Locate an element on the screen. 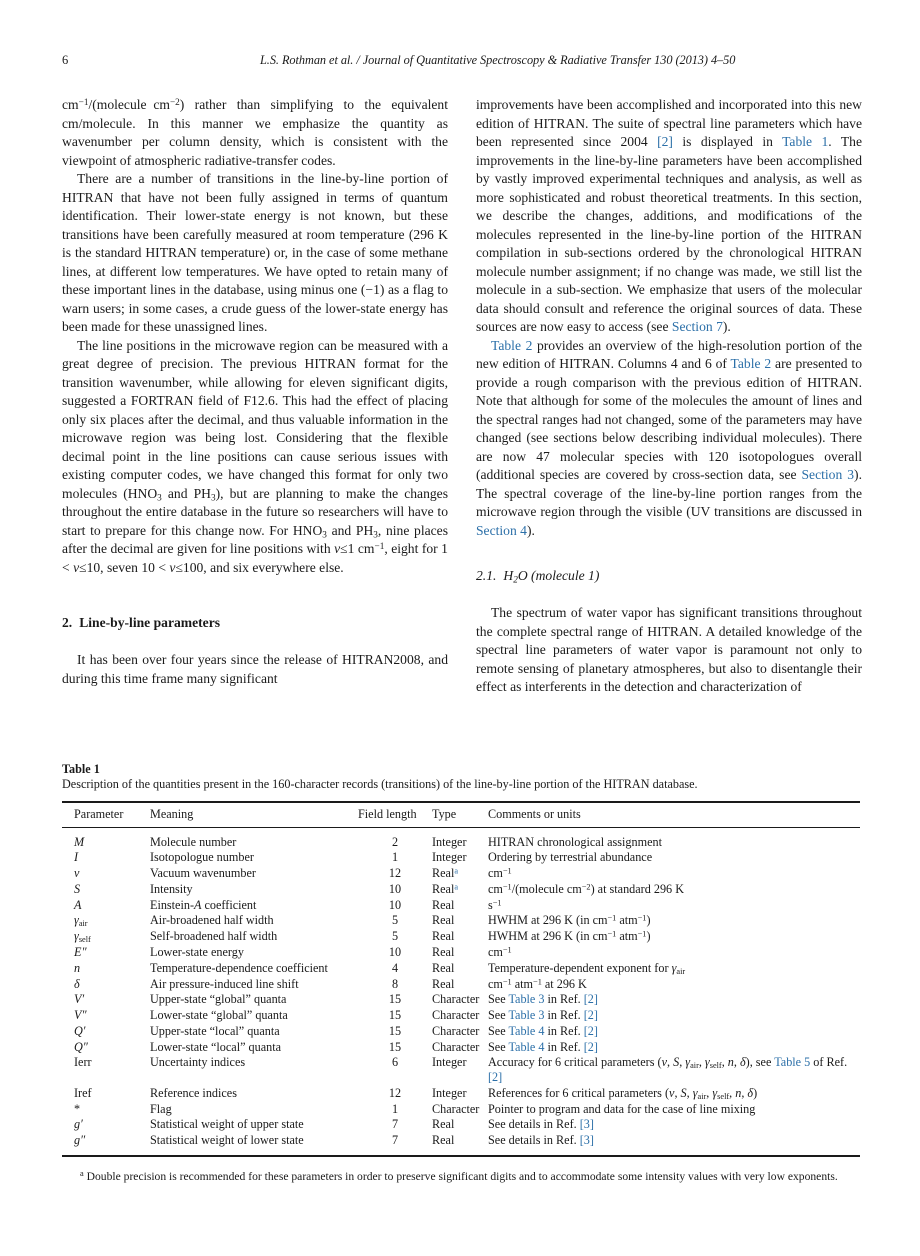 Image resolution: width=920 pixels, height=1256 pixels. cell-comments: Temperature-dependent exponent for γair is located at coordinates (587, 968).